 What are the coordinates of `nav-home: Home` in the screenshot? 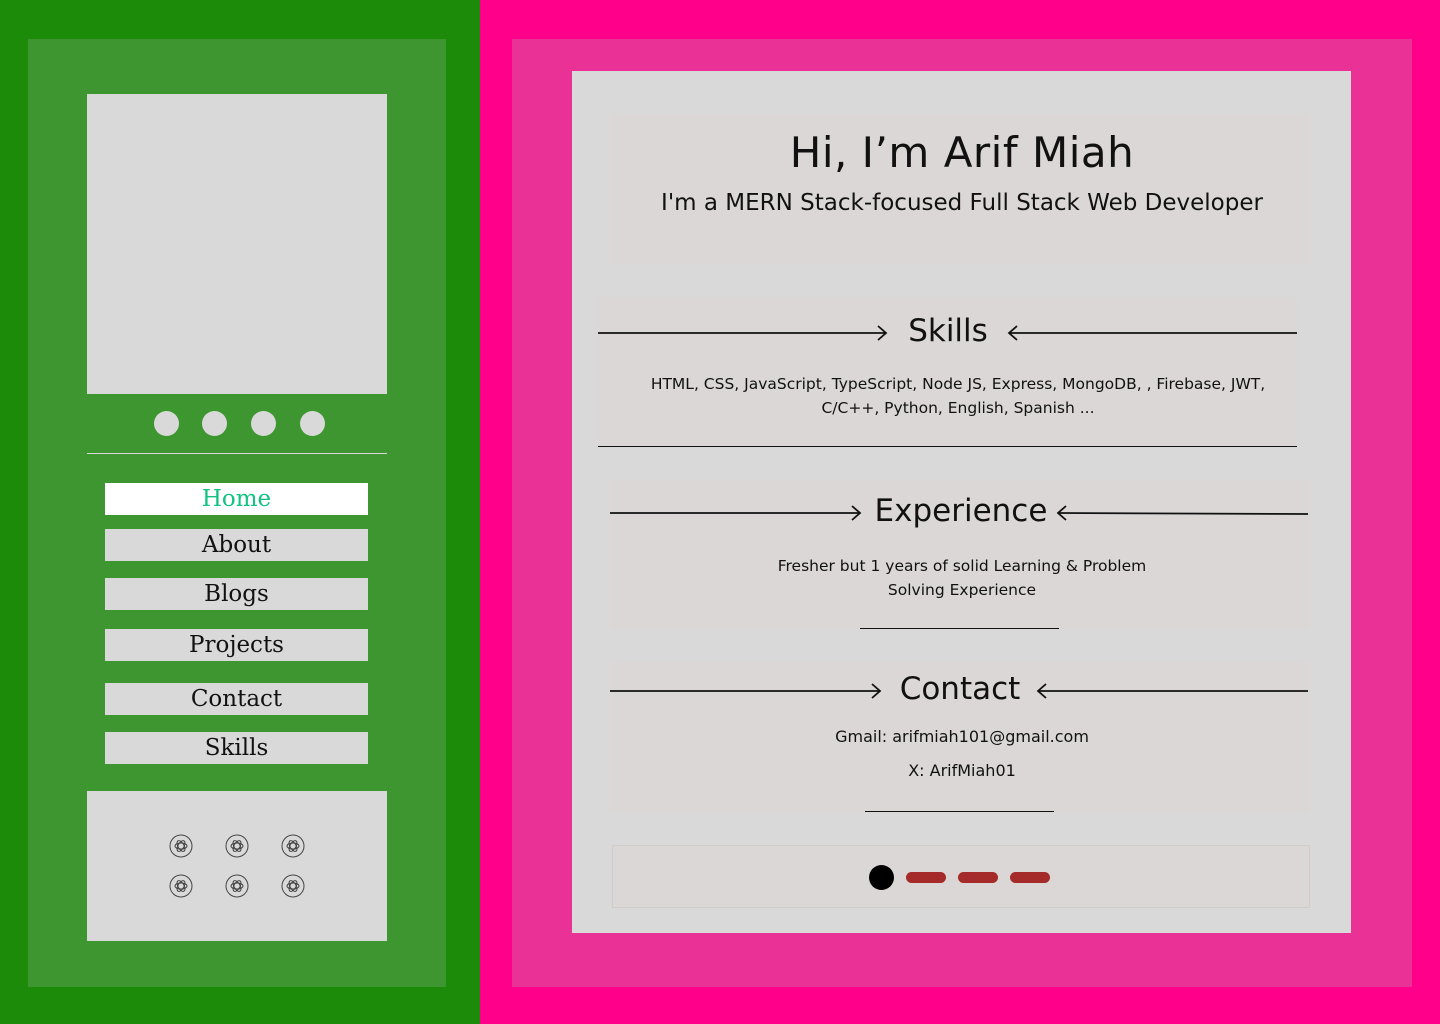 It's located at (236, 499).